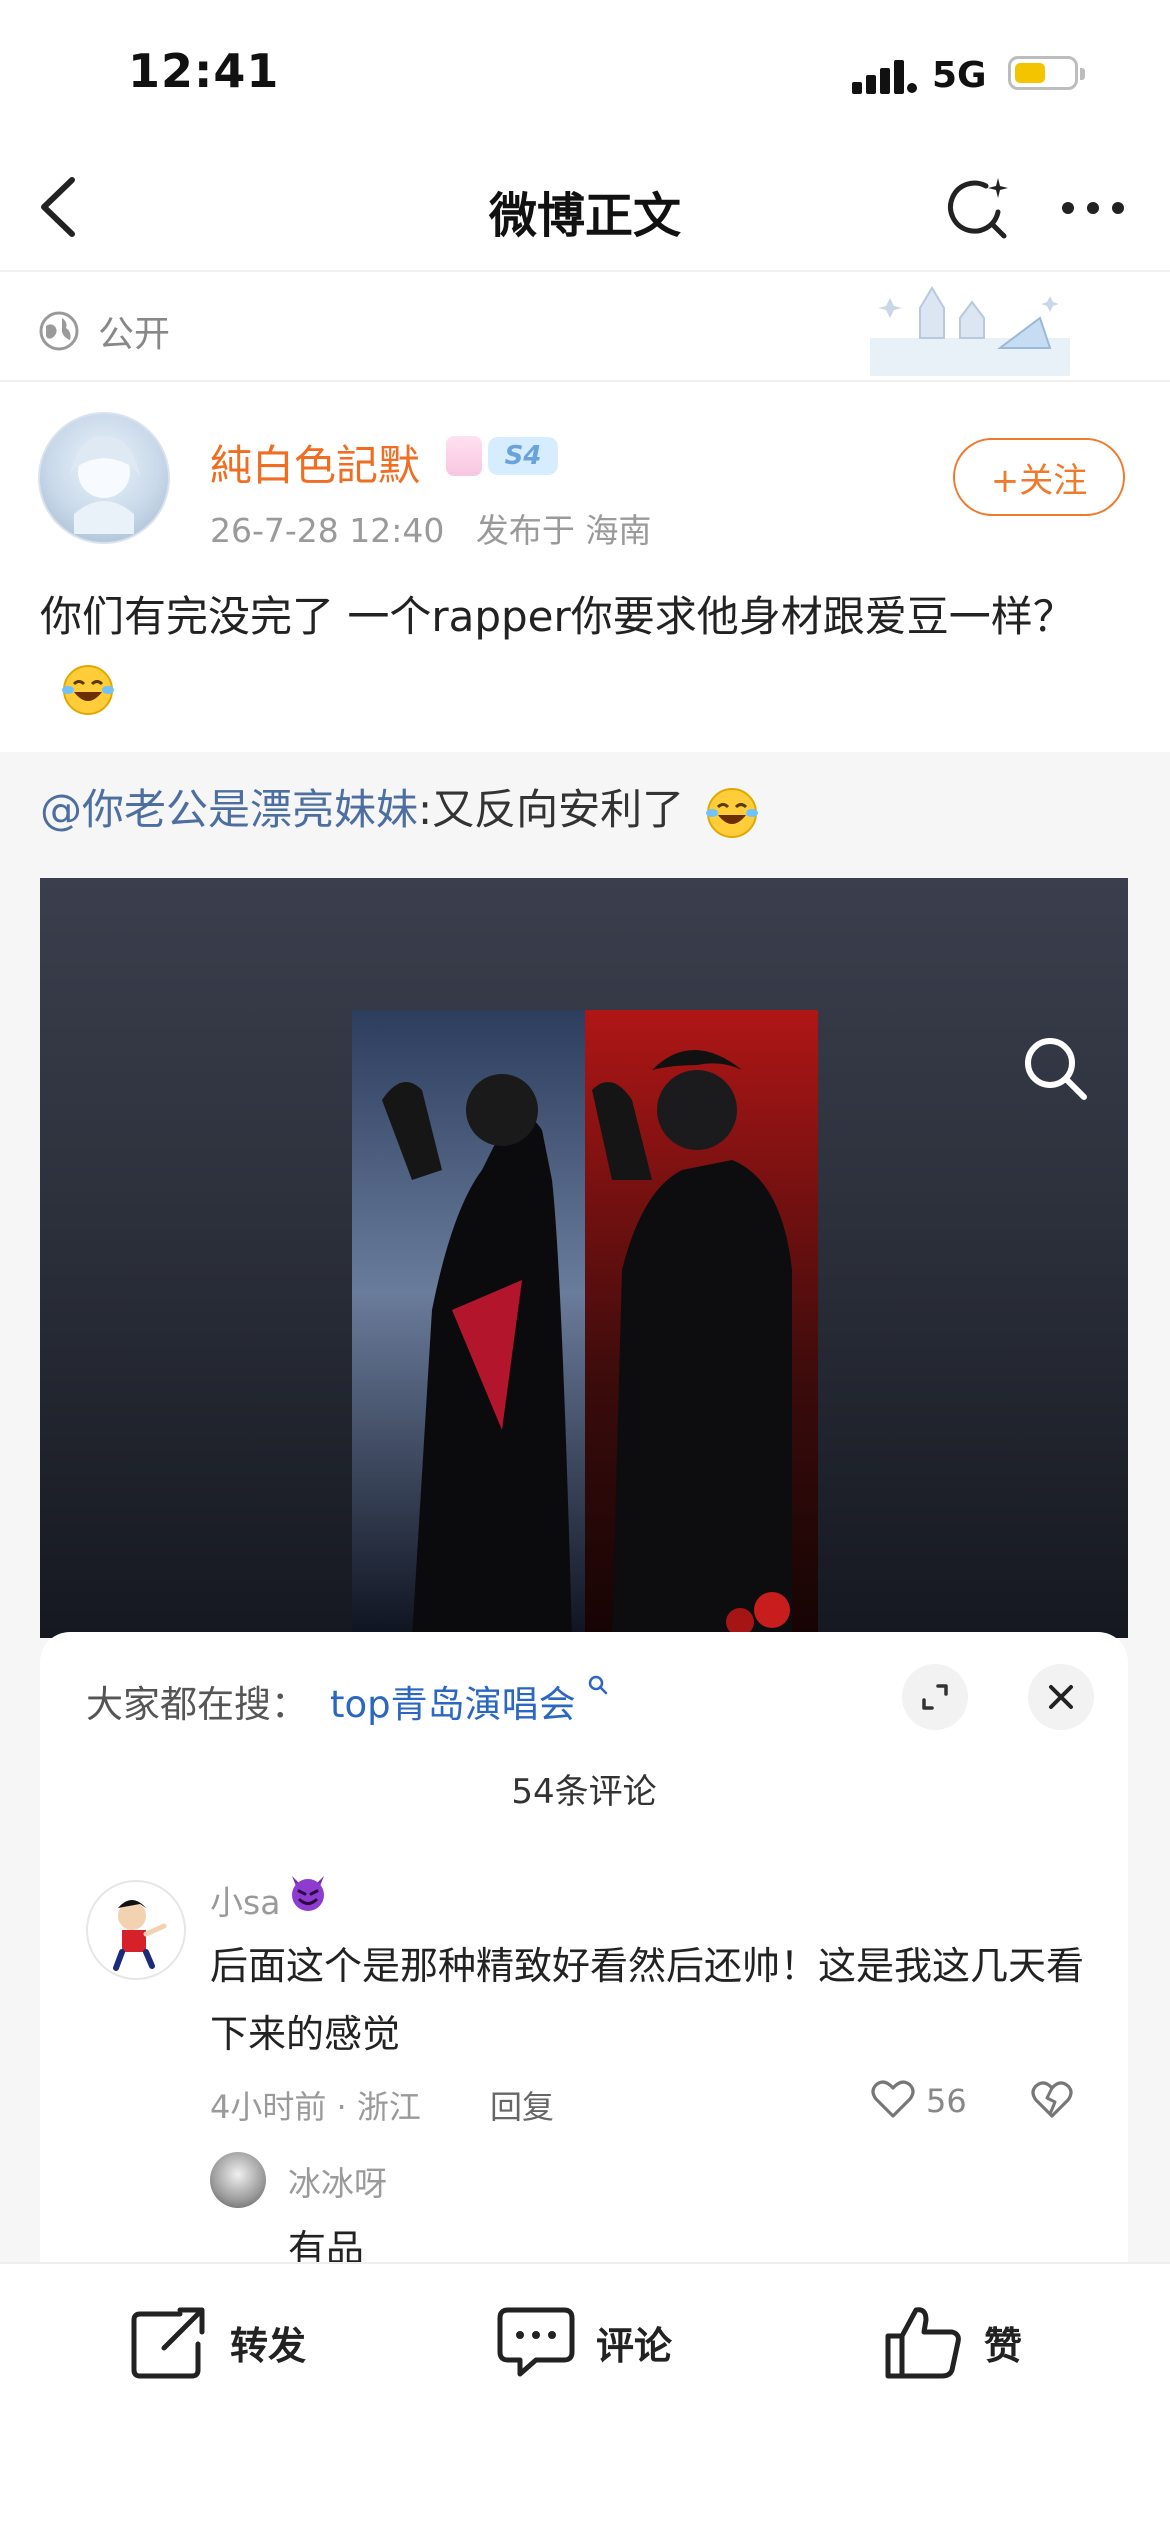  What do you see at coordinates (1046, 73) in the screenshot?
I see `battery-icon` at bounding box center [1046, 73].